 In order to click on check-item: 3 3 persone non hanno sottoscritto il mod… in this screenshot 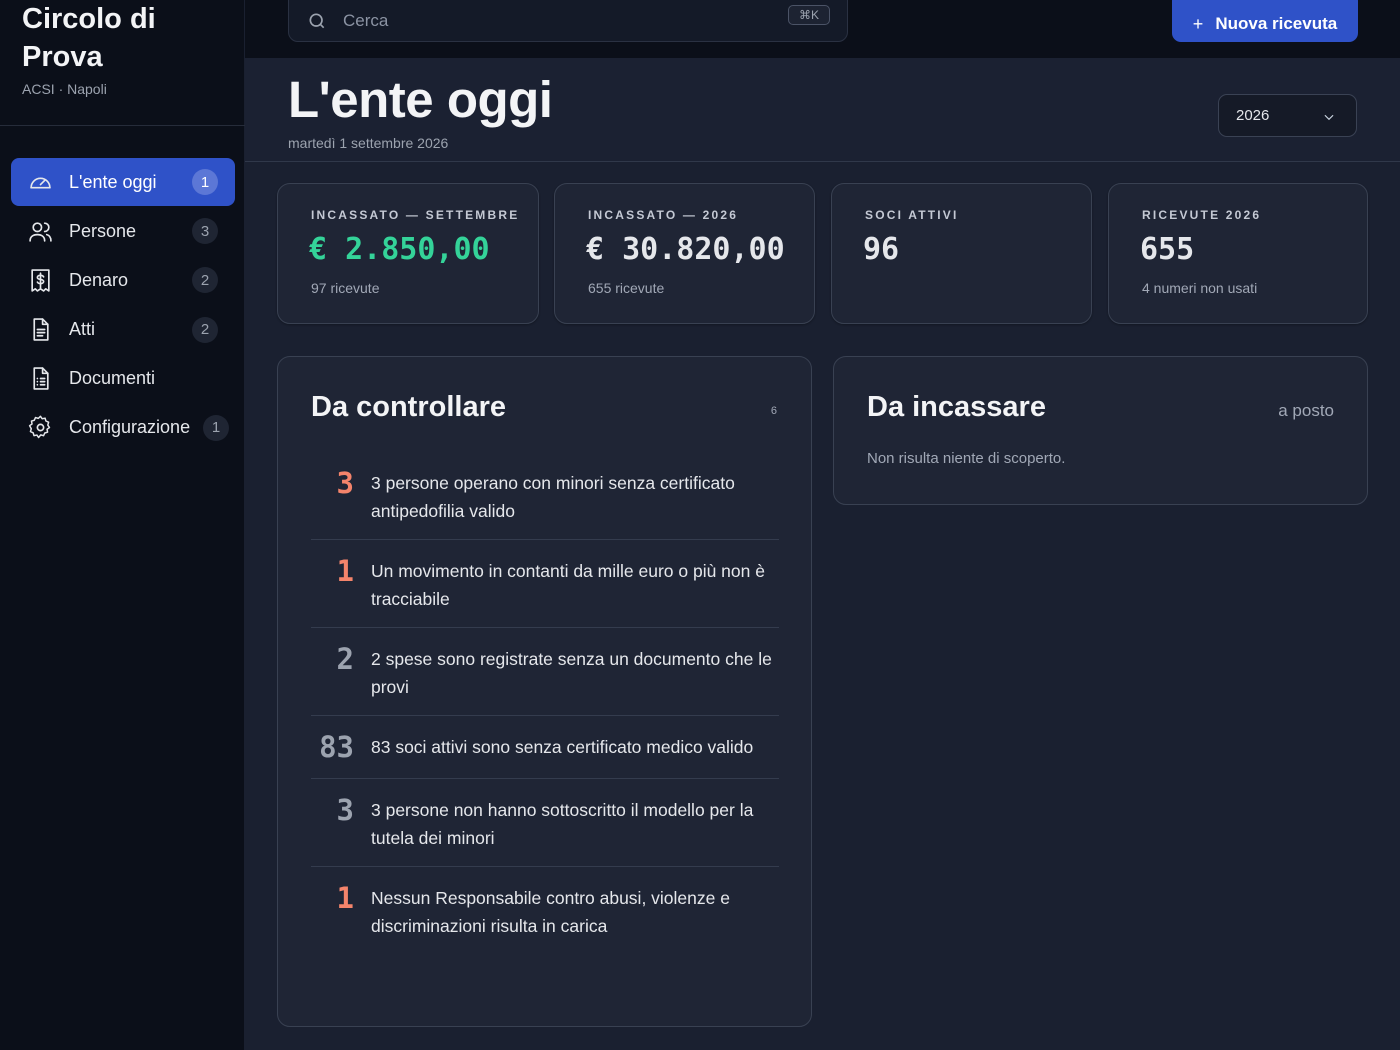, I will do `click(545, 823)`.